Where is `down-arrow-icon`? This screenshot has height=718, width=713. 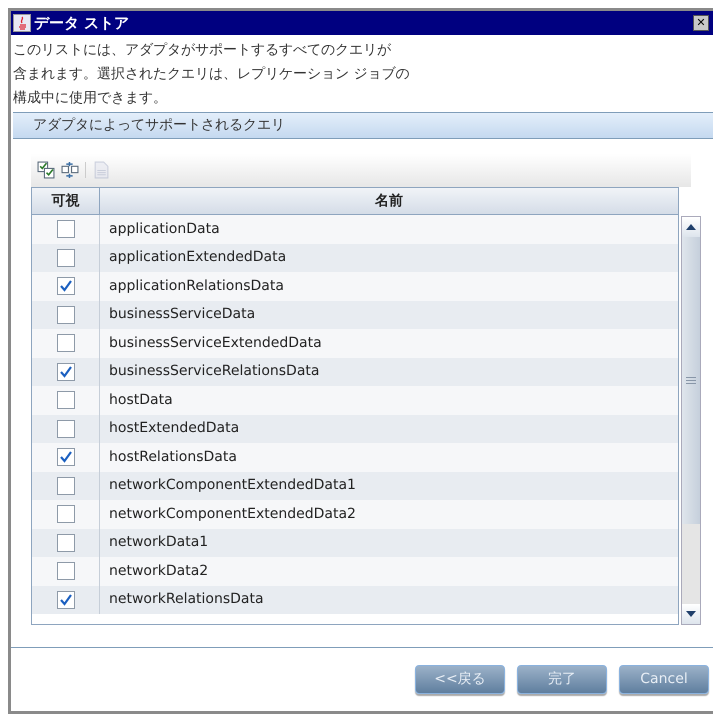
down-arrow-icon is located at coordinates (691, 614).